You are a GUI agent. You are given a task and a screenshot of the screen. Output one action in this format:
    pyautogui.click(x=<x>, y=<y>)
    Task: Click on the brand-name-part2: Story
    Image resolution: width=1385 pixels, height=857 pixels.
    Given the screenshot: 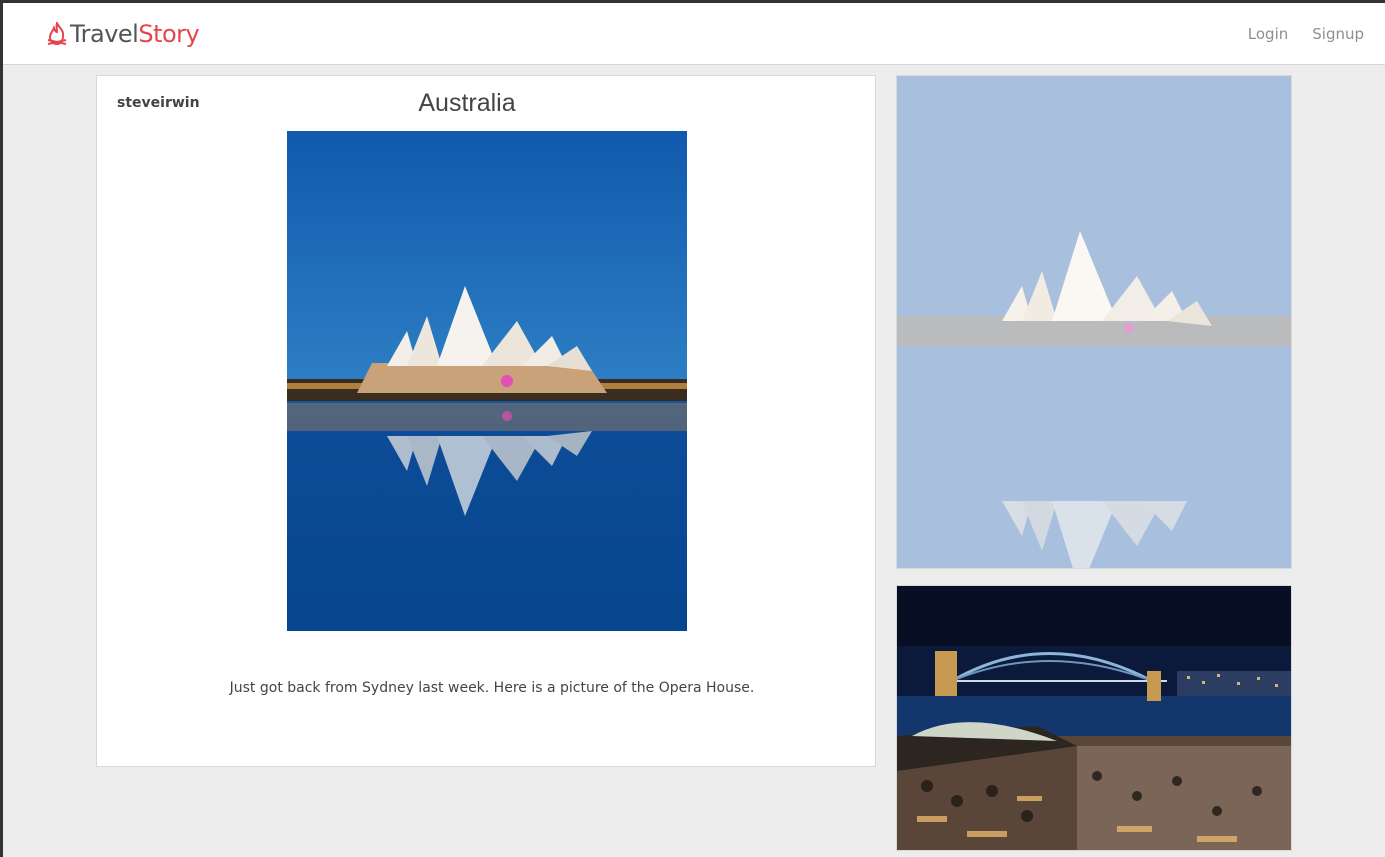 What is the action you would take?
    pyautogui.click(x=169, y=34)
    